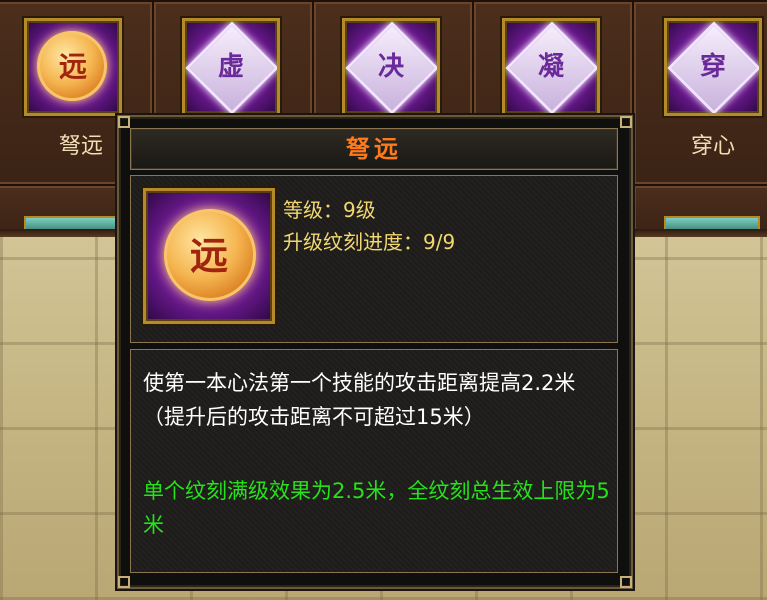  Describe the element at coordinates (329, 210) in the screenshot. I see `level-text: 等级：9级` at that location.